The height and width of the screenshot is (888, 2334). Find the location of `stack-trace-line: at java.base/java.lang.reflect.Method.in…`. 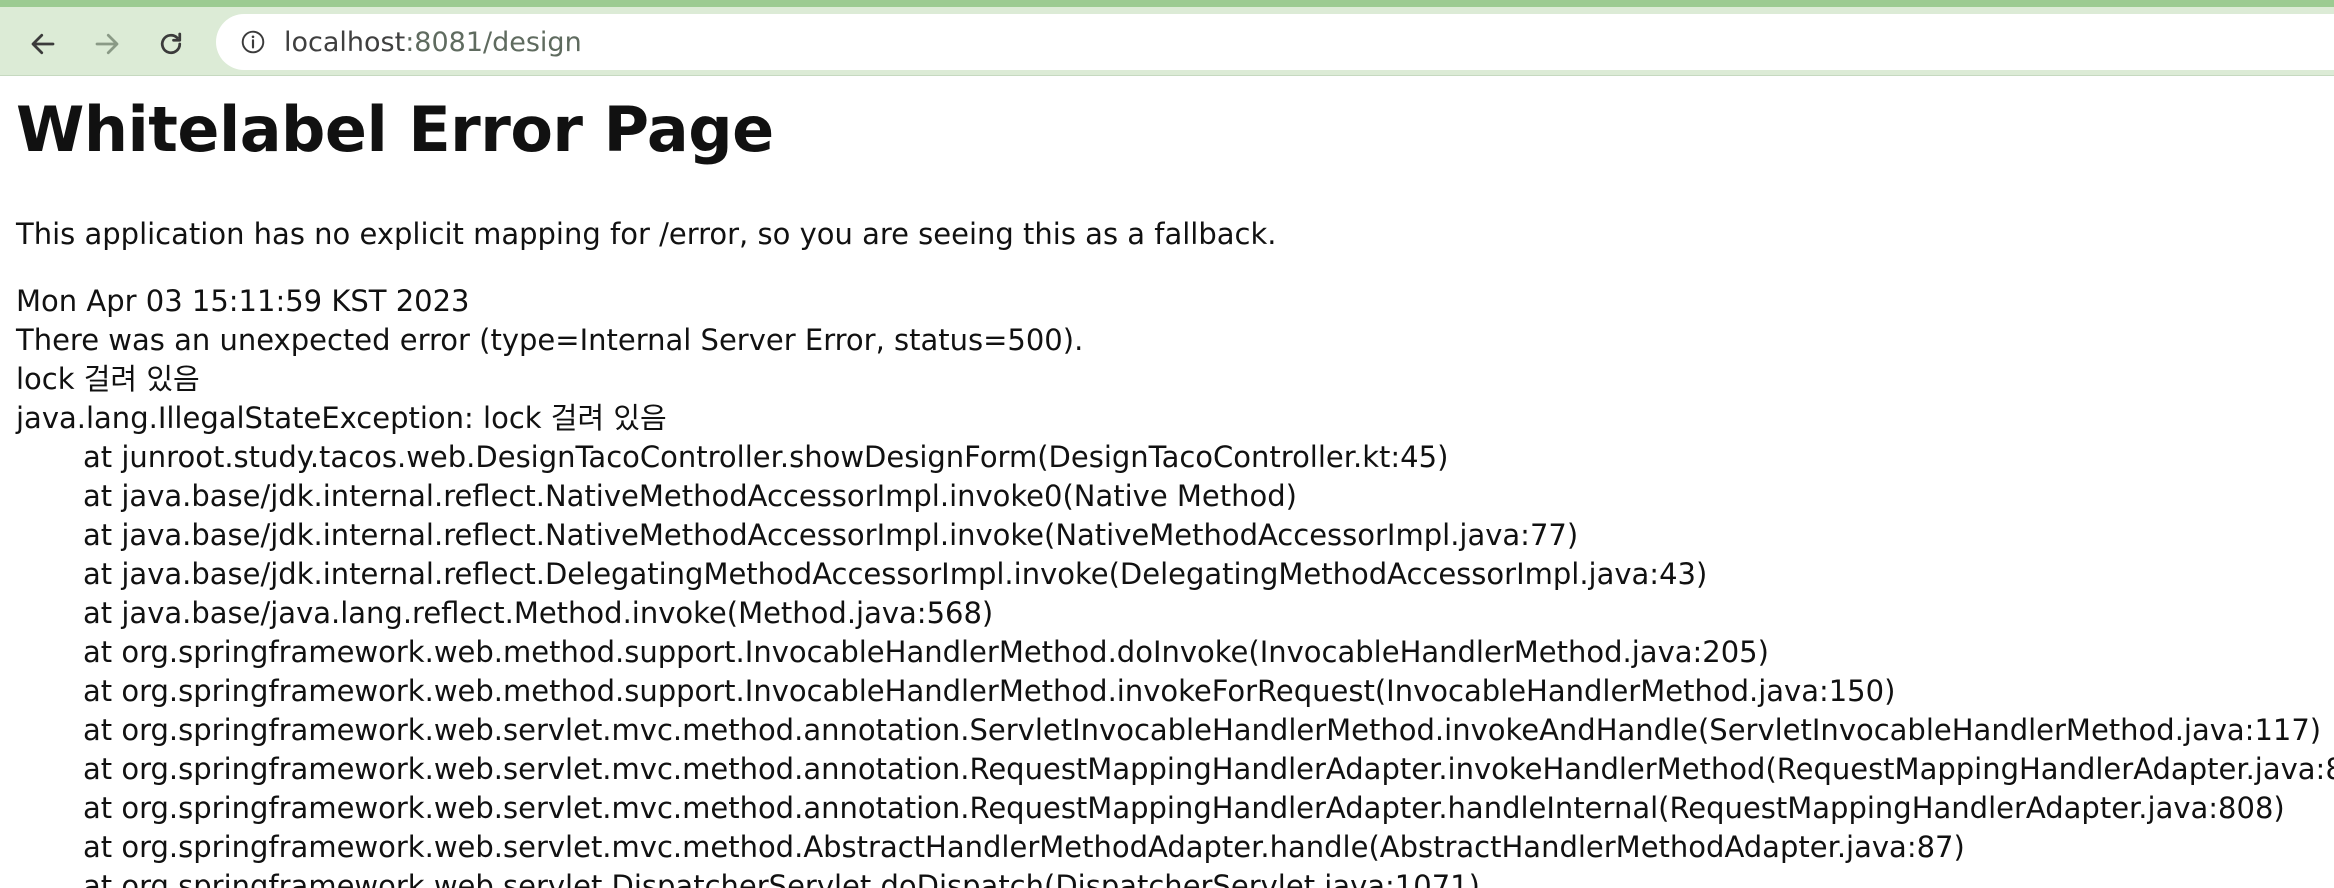

stack-trace-line: at java.base/java.lang.reflect.Method.in… is located at coordinates (538, 613).